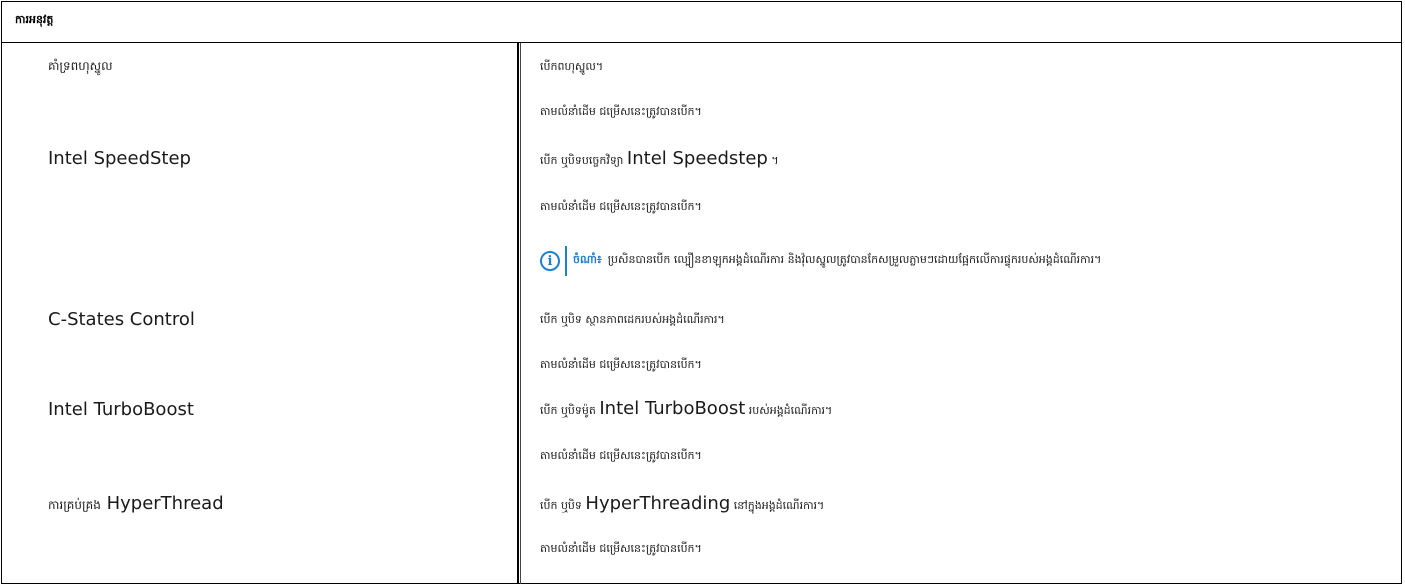 Image resolution: width=1405 pixels, height=586 pixels. Describe the element at coordinates (550, 261) in the screenshot. I see `info-icon: i` at that location.